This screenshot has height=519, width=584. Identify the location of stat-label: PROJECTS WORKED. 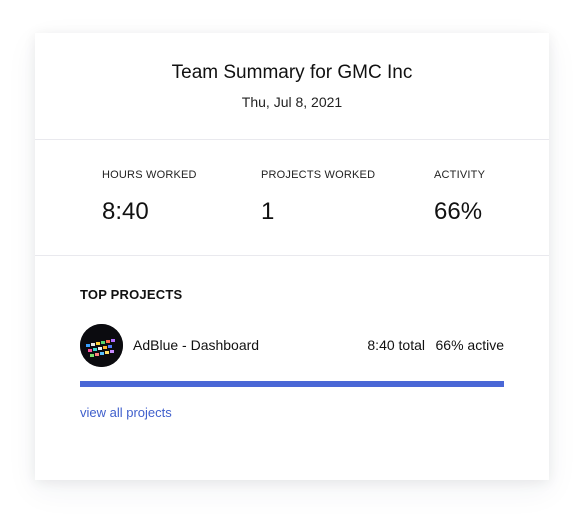
(318, 175).